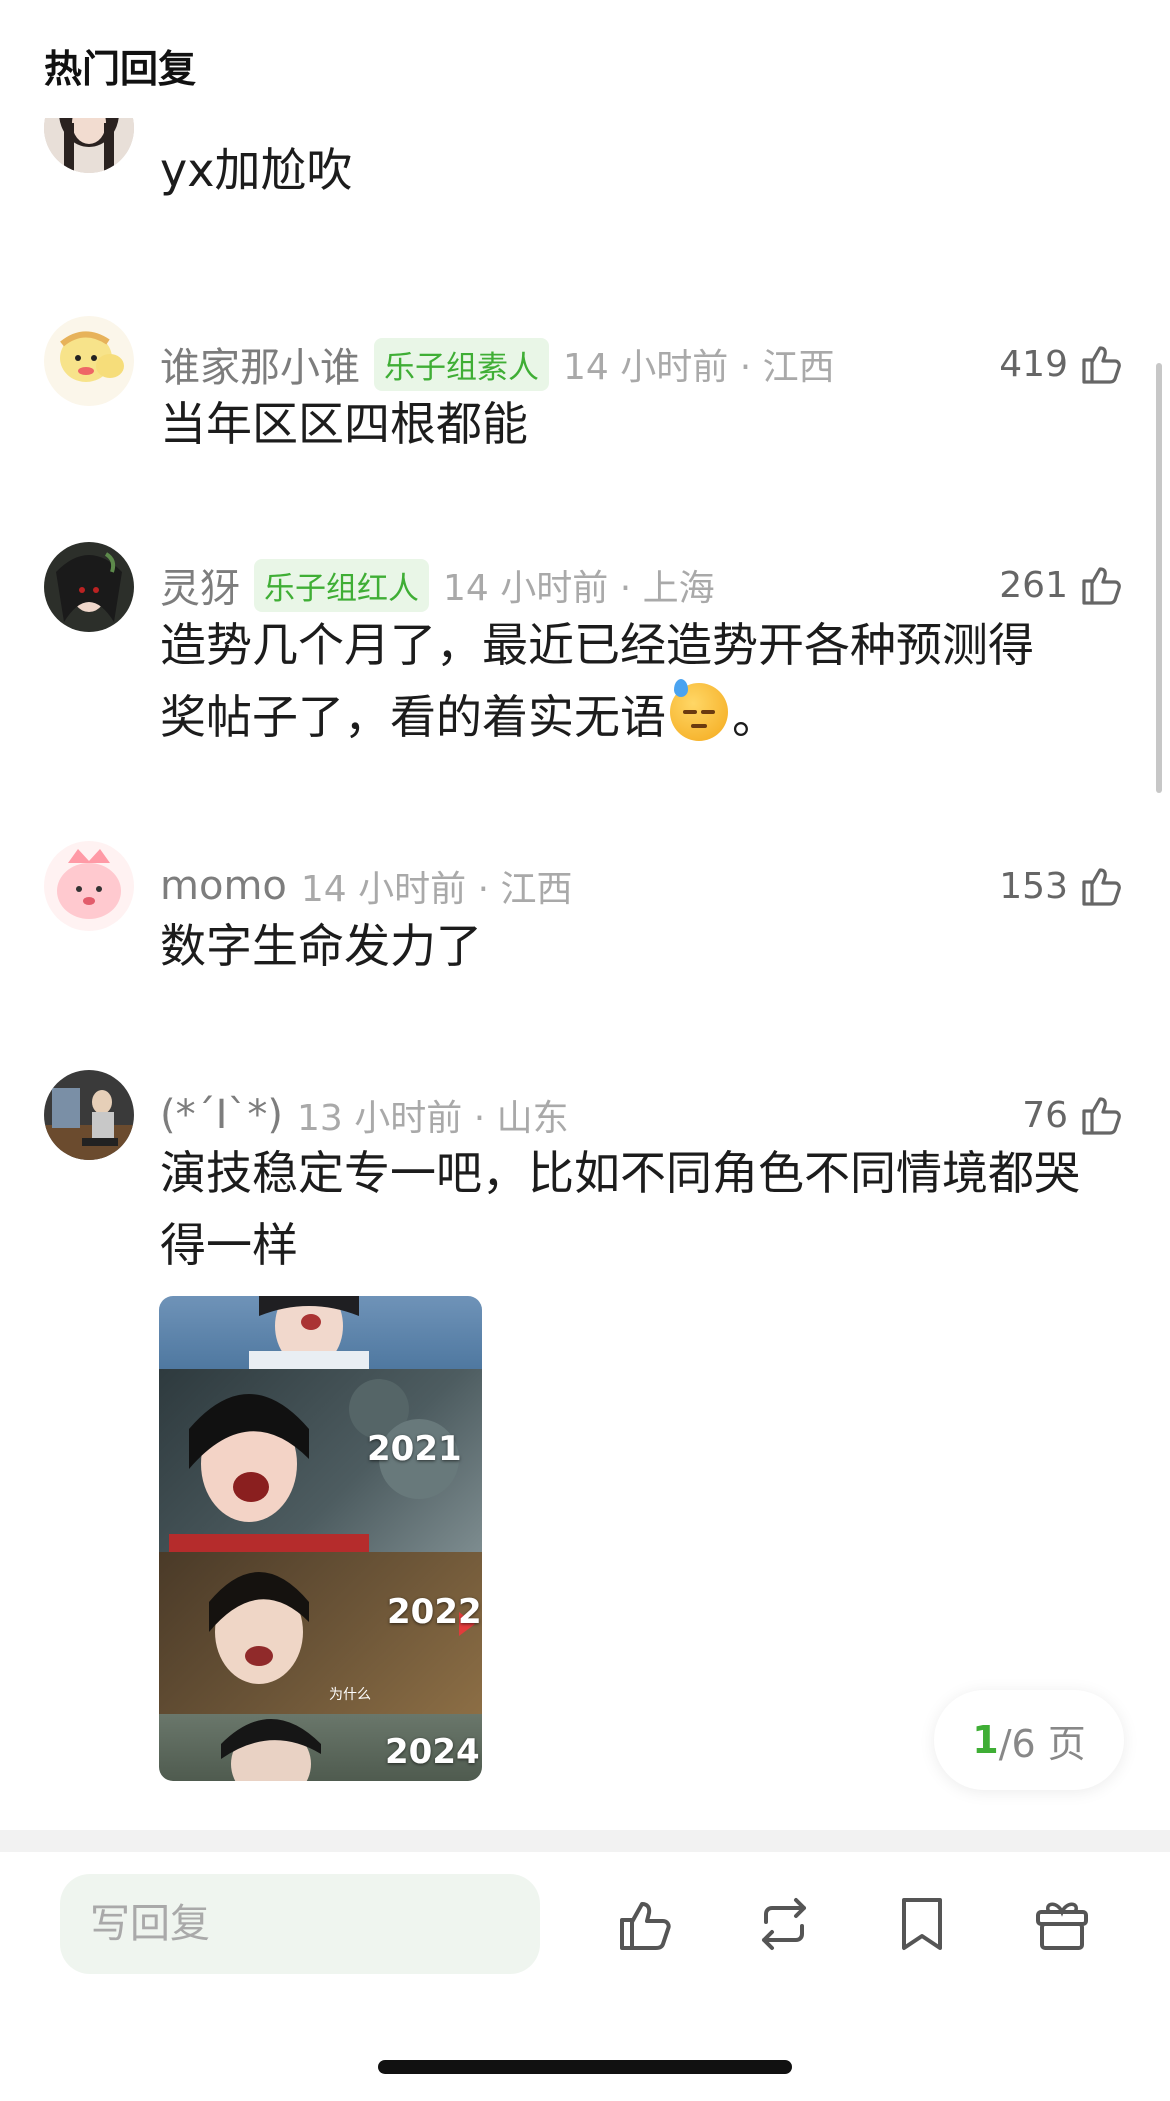 This screenshot has width=1170, height=2101. What do you see at coordinates (344, 424) in the screenshot?
I see `comment-text: 当年区区四根都能` at bounding box center [344, 424].